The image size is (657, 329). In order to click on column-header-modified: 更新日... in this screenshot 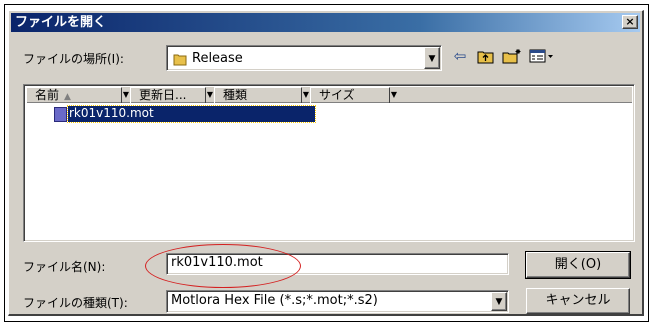, I will do `click(168, 95)`.